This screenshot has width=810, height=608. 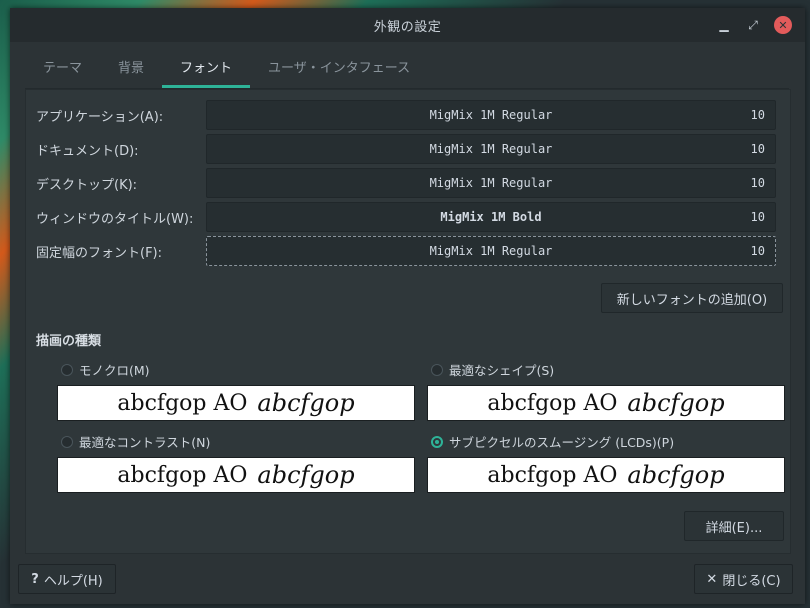 I want to click on preview-subpixel-smoothing: abcfgop AO abcfgop, so click(x=606, y=475).